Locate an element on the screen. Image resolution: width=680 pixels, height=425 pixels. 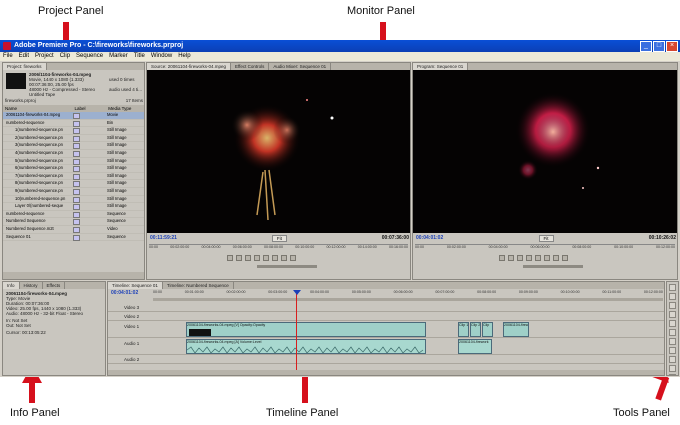
tab-program: Program: Sequence 01 is located at coordinates (441, 66).